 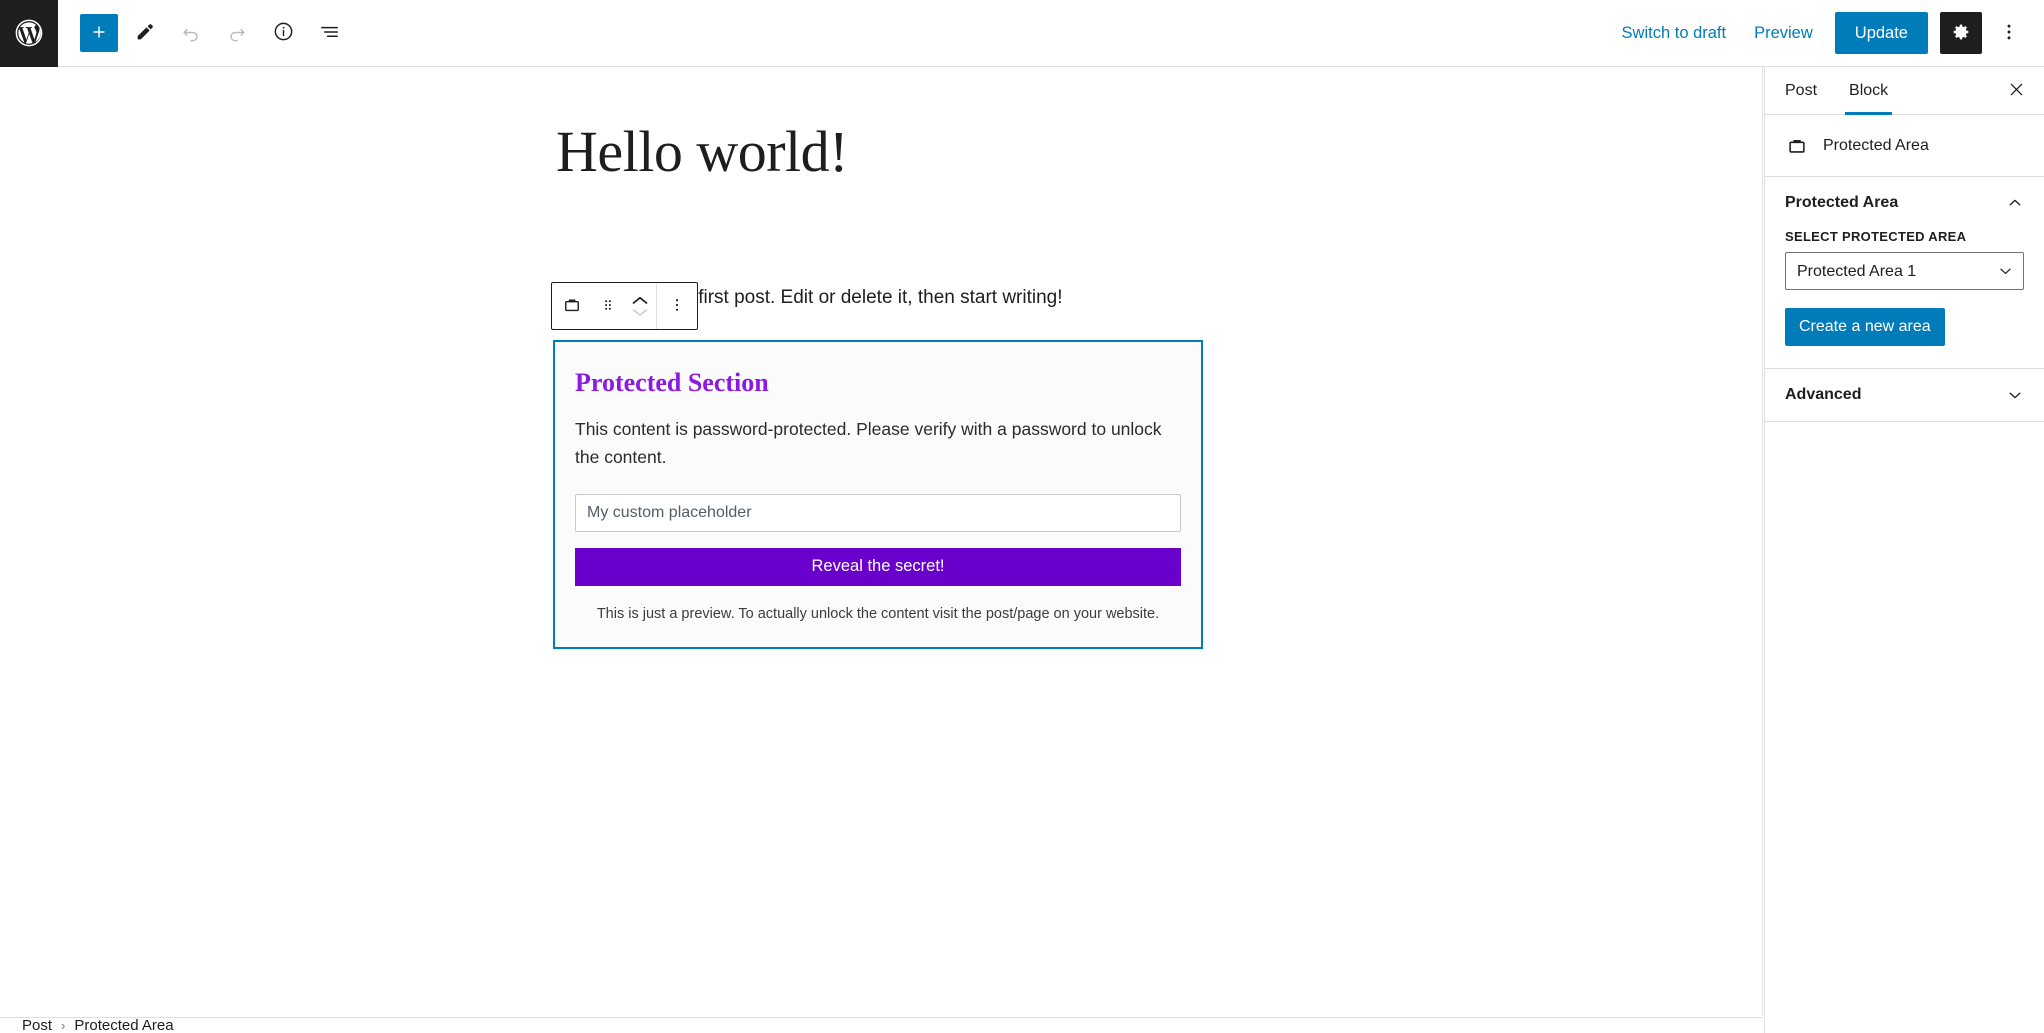 I want to click on panel-advanced-header: Advanced, so click(x=1904, y=395).